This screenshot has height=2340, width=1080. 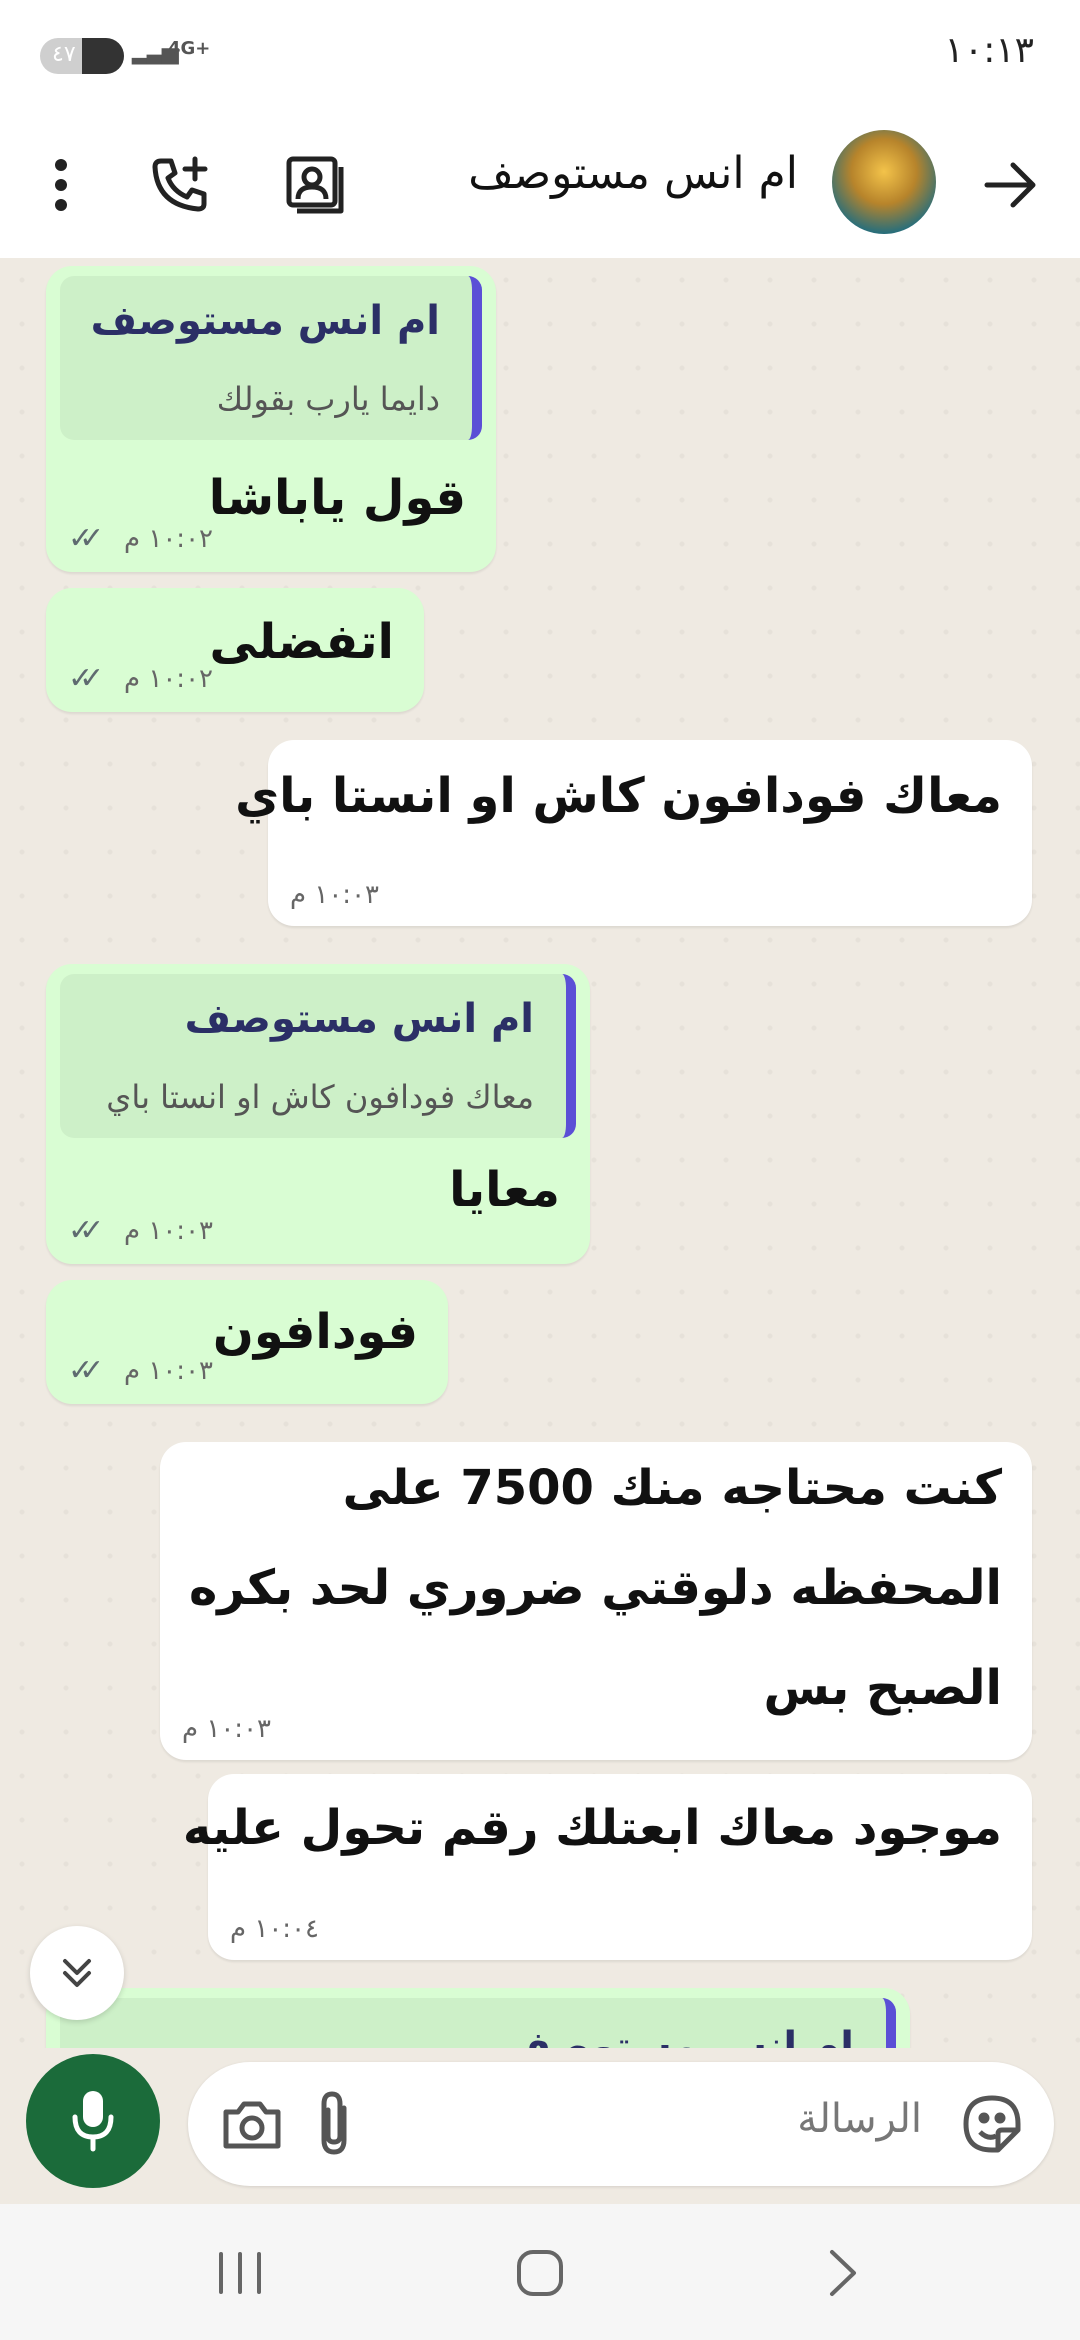 What do you see at coordinates (884, 182) in the screenshot?
I see `contact-avatar` at bounding box center [884, 182].